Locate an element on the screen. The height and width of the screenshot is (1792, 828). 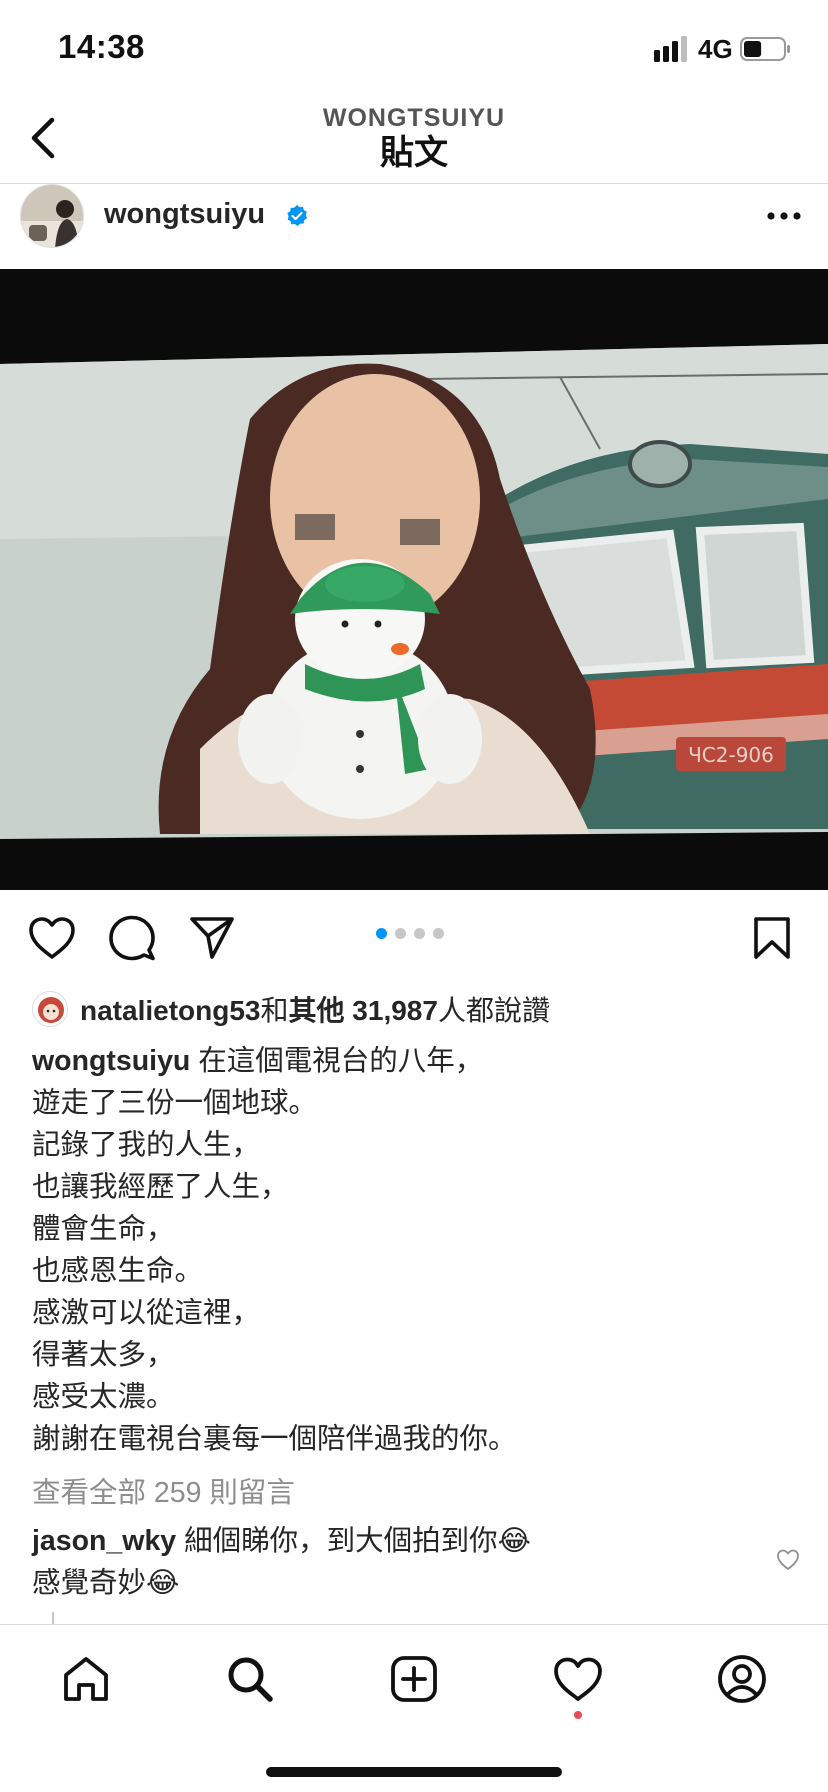
share-button is located at coordinates (212, 938).